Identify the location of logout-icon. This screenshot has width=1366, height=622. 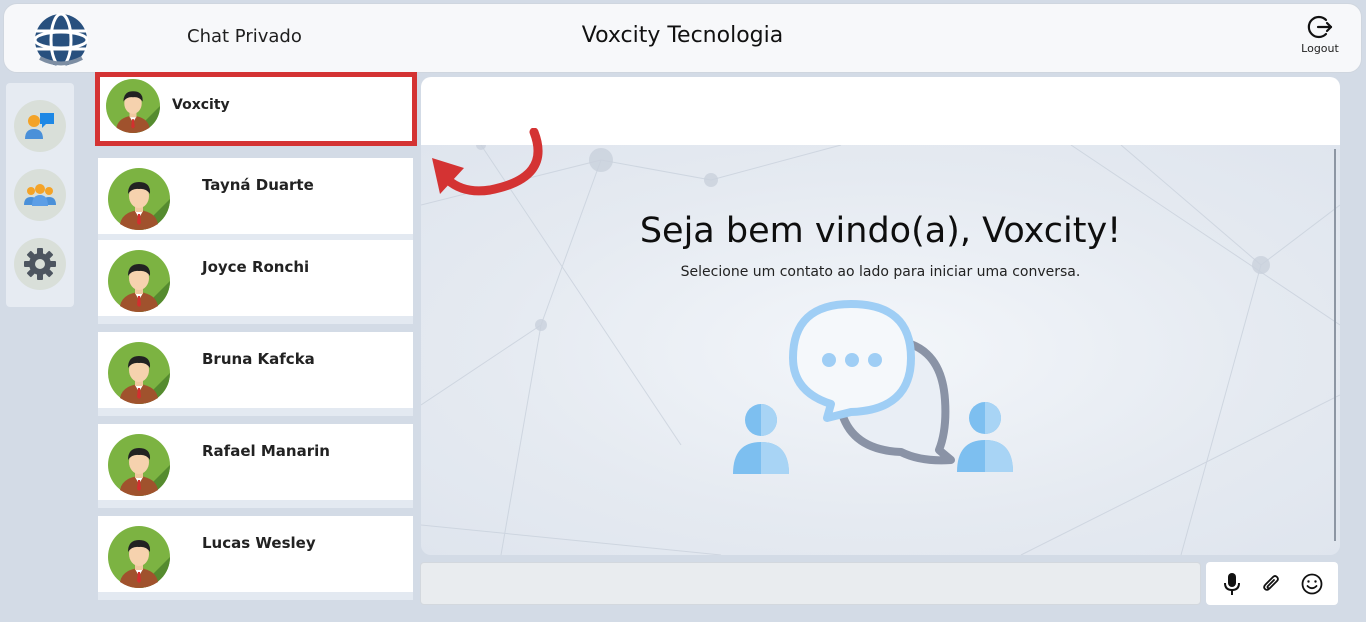
(1320, 27).